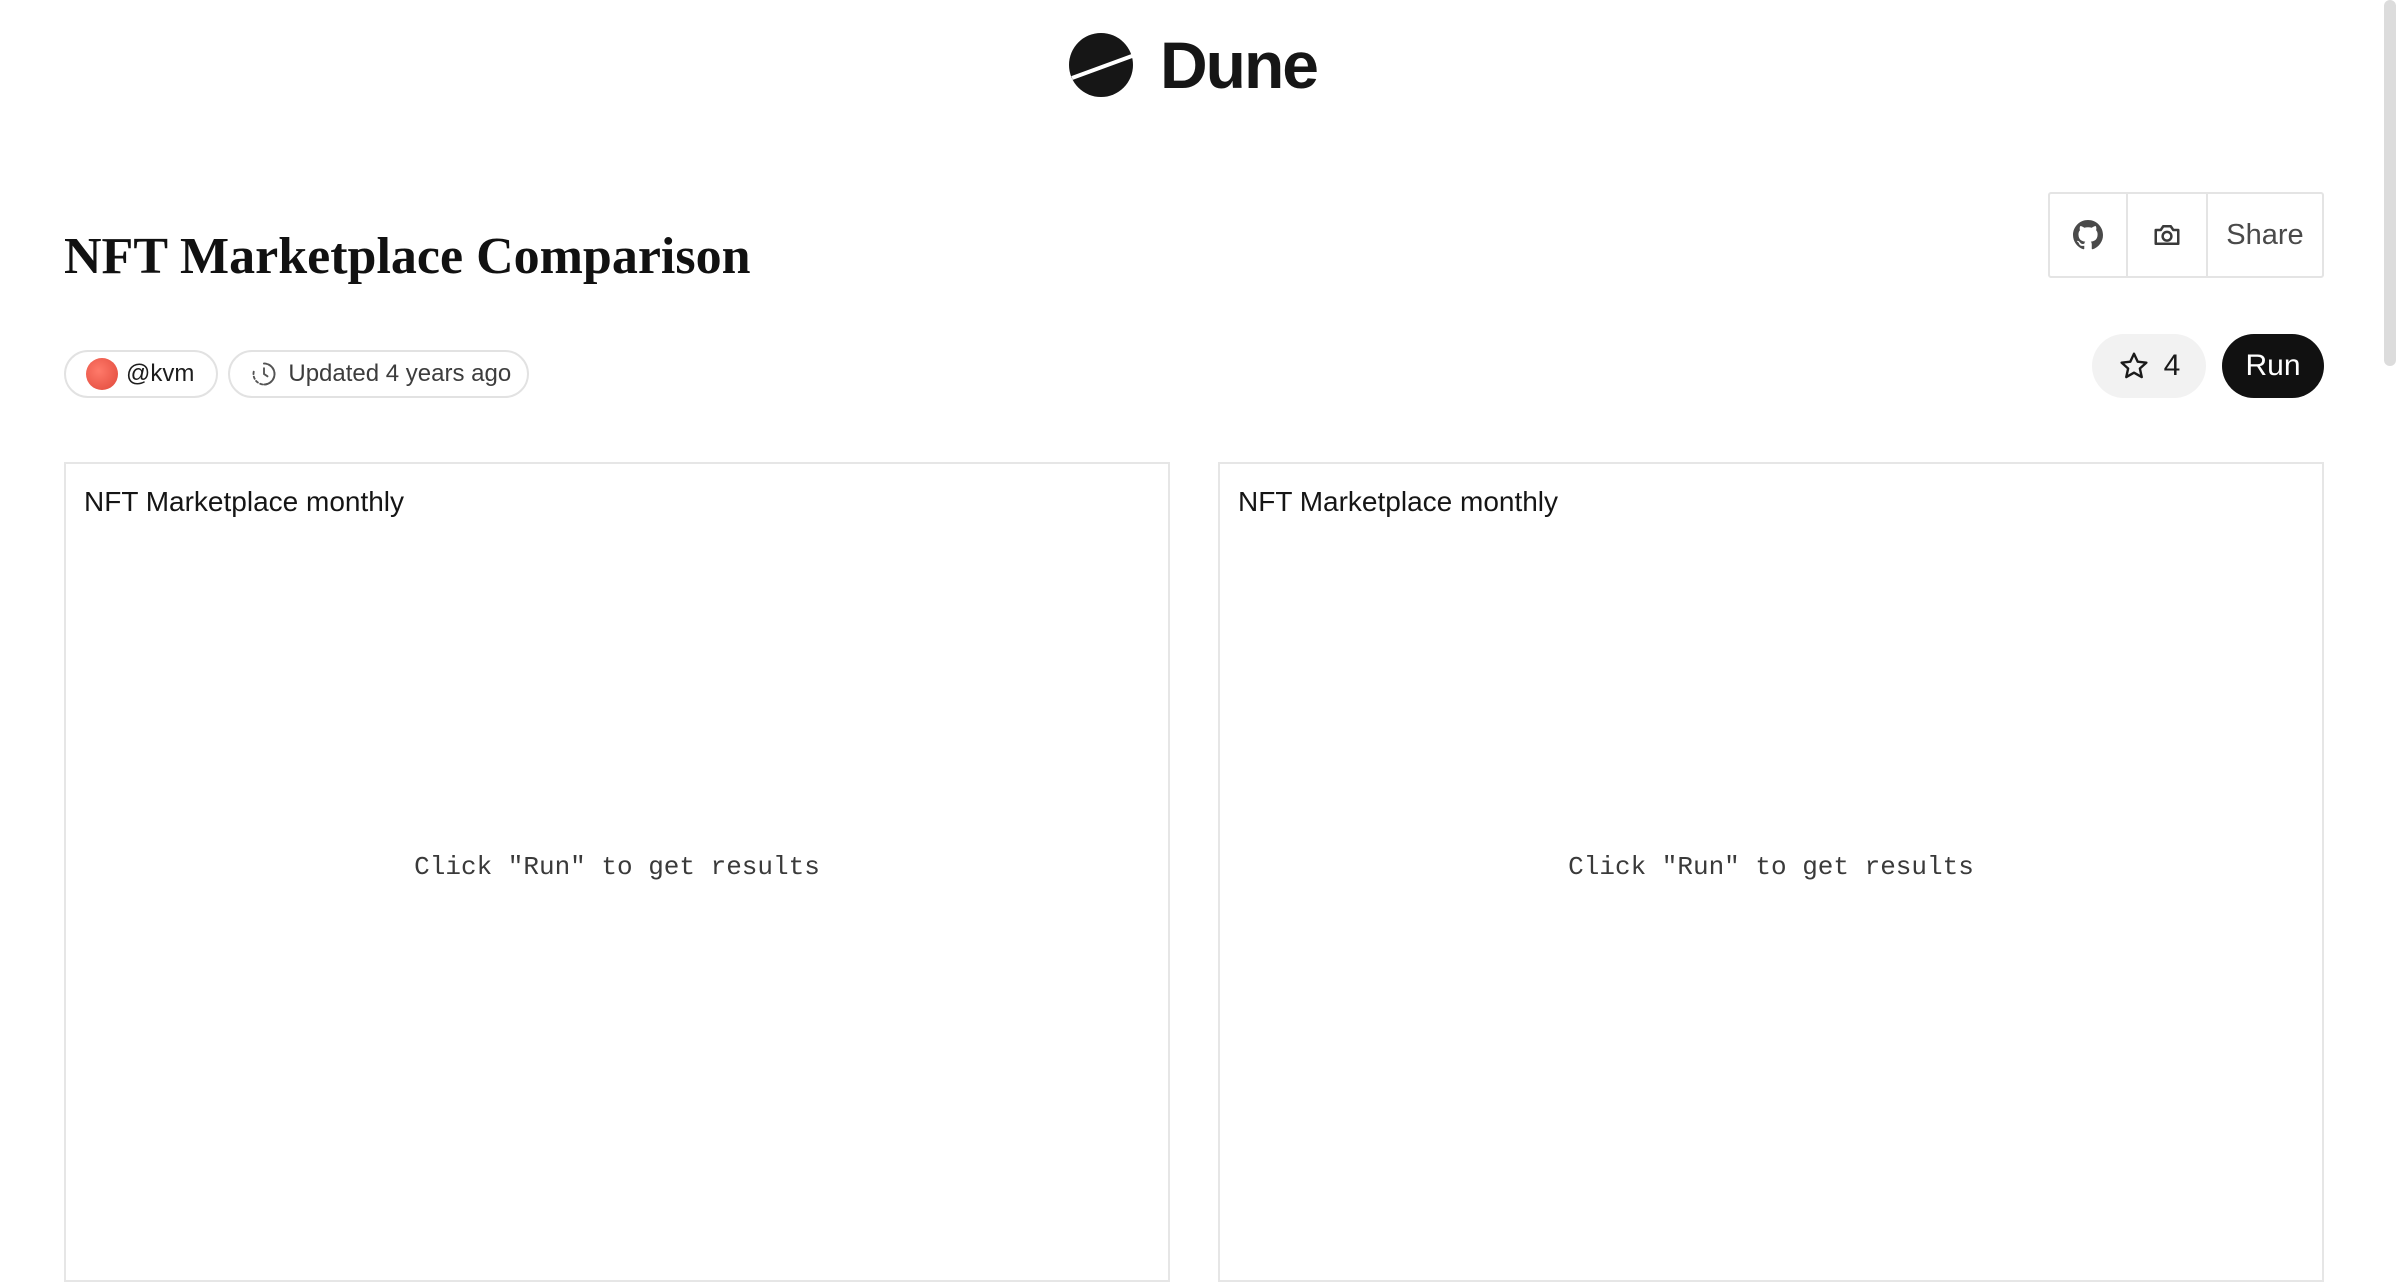  What do you see at coordinates (2390, 183) in the screenshot?
I see `scrollbar-thumb` at bounding box center [2390, 183].